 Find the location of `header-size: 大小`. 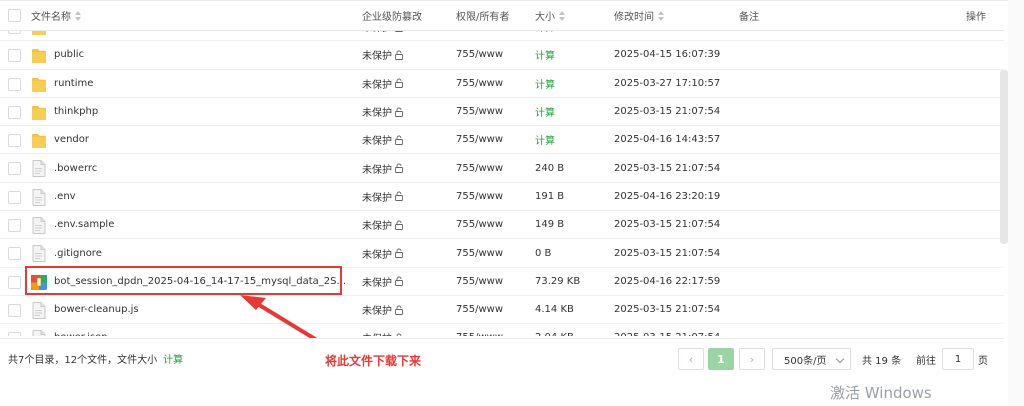

header-size: 大小 is located at coordinates (550, 15).